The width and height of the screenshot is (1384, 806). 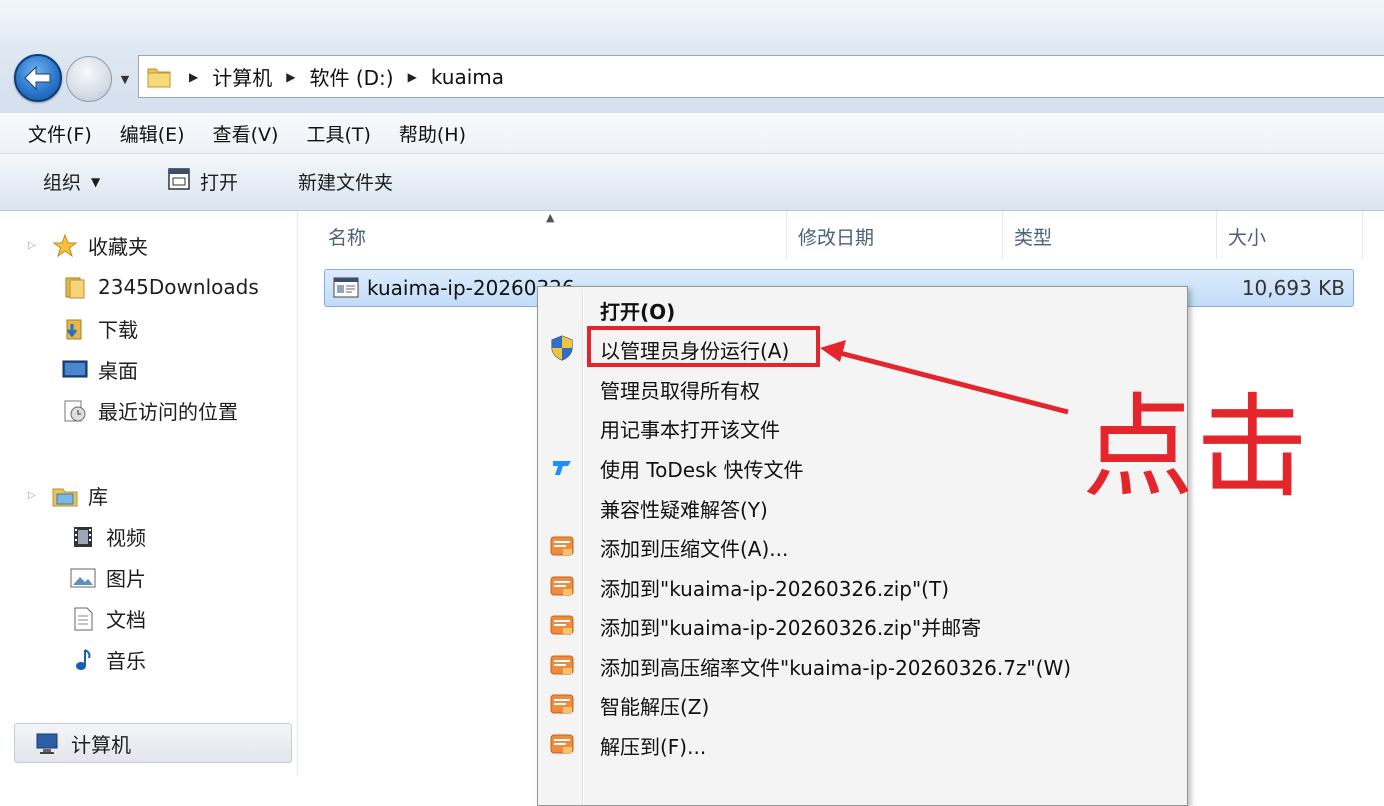 What do you see at coordinates (1196, 448) in the screenshot?
I see `annotation-click-label: 点击` at bounding box center [1196, 448].